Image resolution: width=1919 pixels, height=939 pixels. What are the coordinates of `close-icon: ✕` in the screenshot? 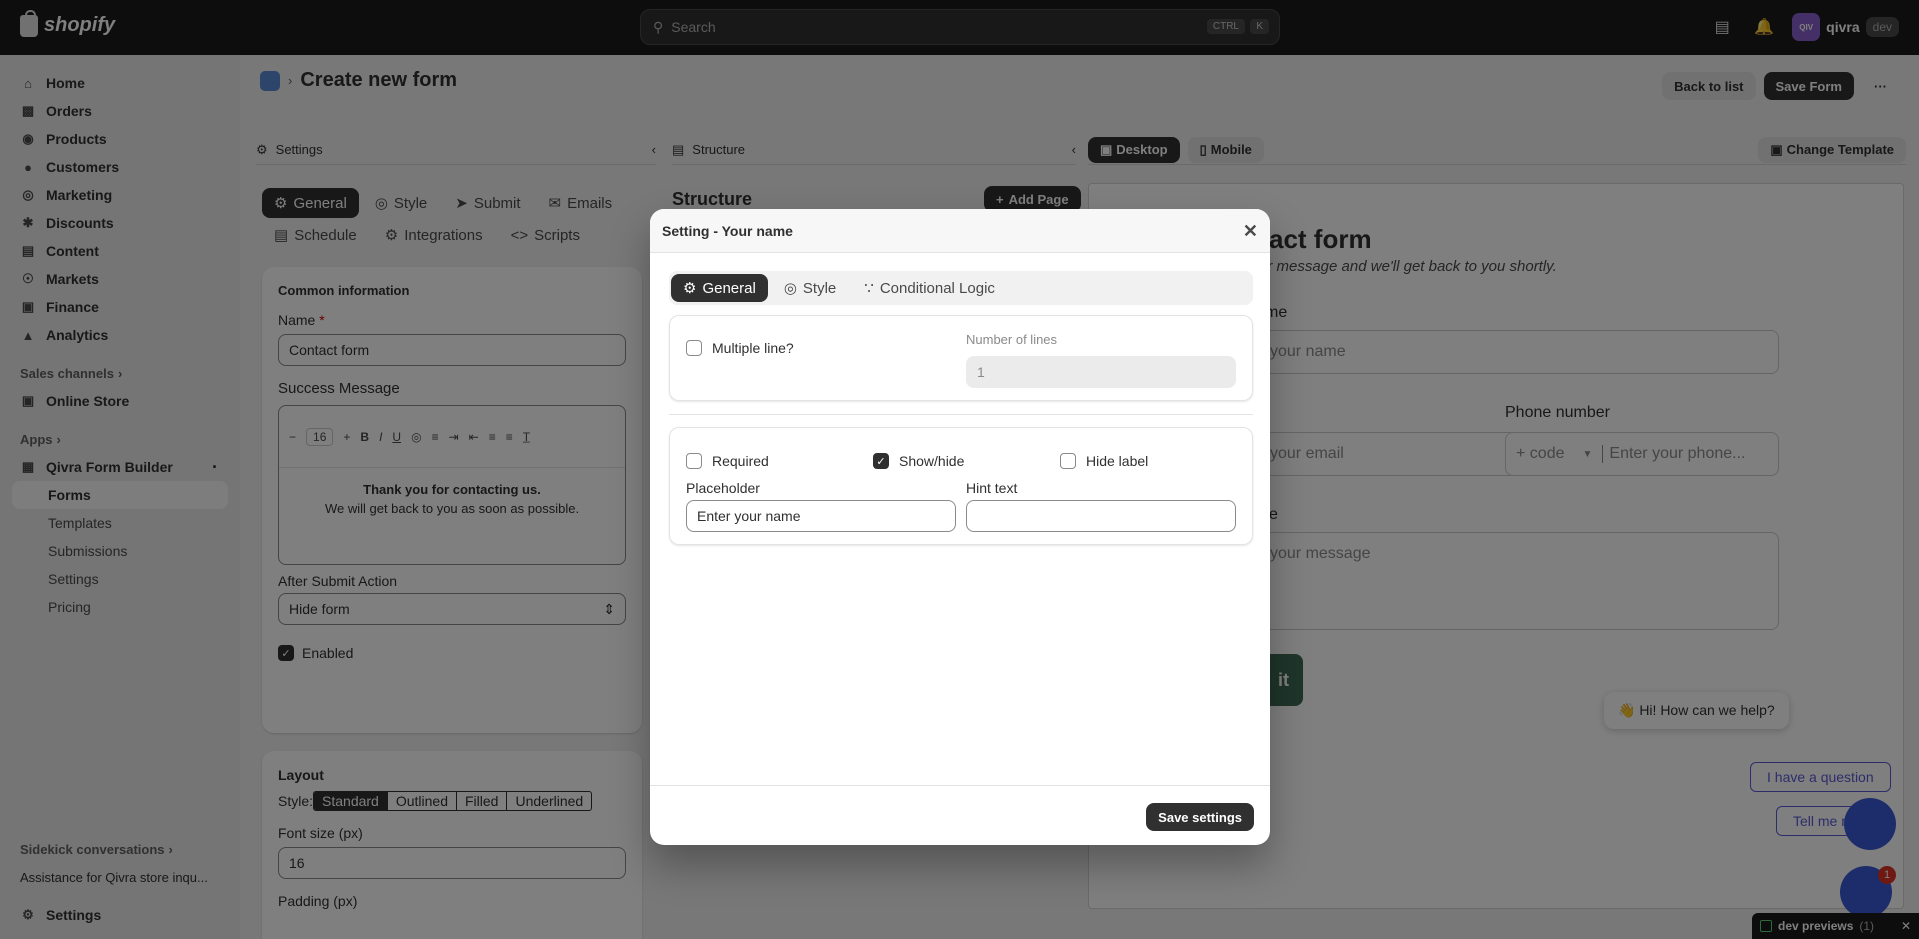 It's located at (1250, 231).